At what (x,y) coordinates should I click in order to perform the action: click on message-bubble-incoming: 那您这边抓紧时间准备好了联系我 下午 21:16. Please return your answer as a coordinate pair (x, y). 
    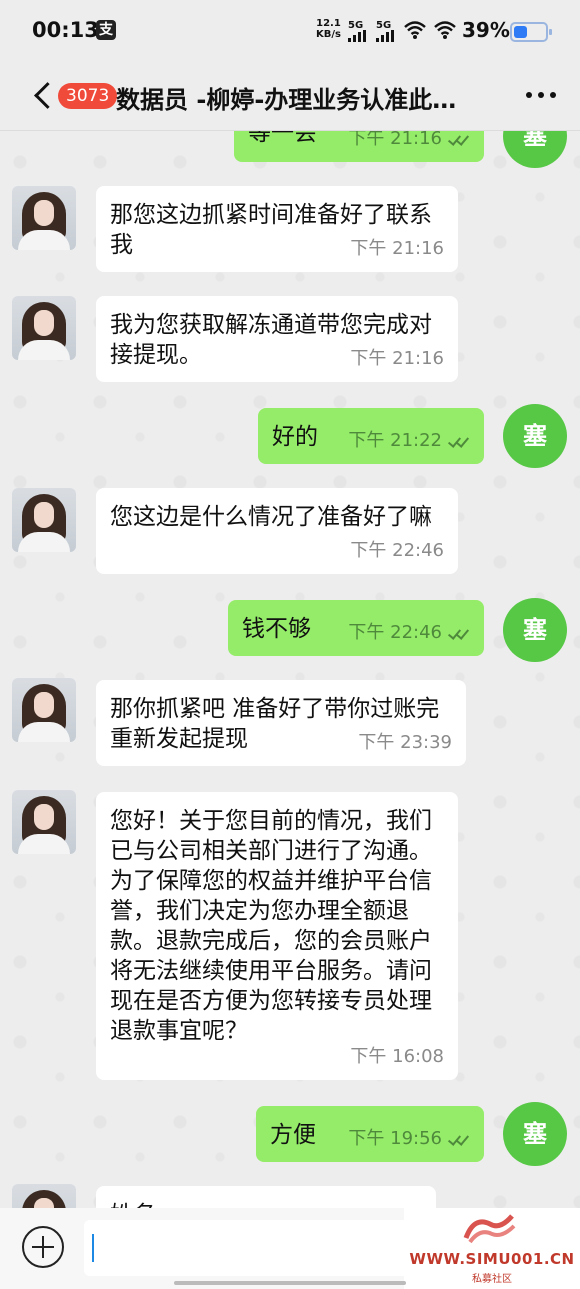
    Looking at the image, I should click on (277, 229).